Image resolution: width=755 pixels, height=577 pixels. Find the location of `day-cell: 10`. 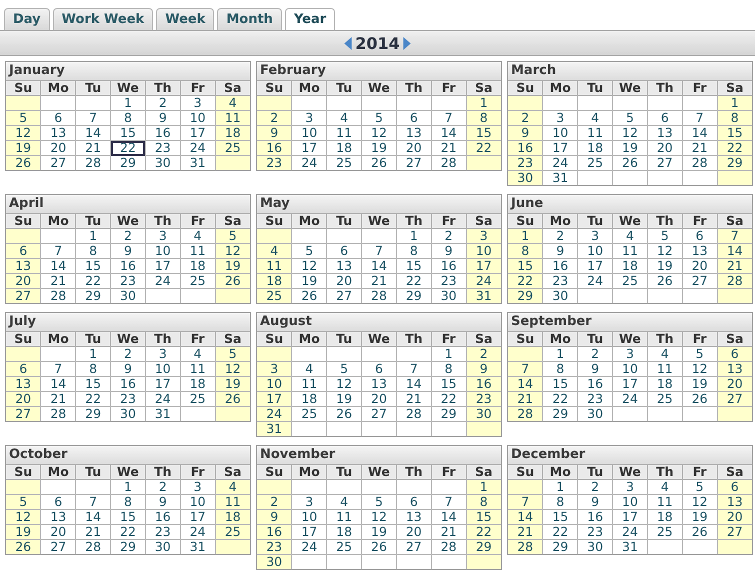

day-cell: 10 is located at coordinates (630, 502).